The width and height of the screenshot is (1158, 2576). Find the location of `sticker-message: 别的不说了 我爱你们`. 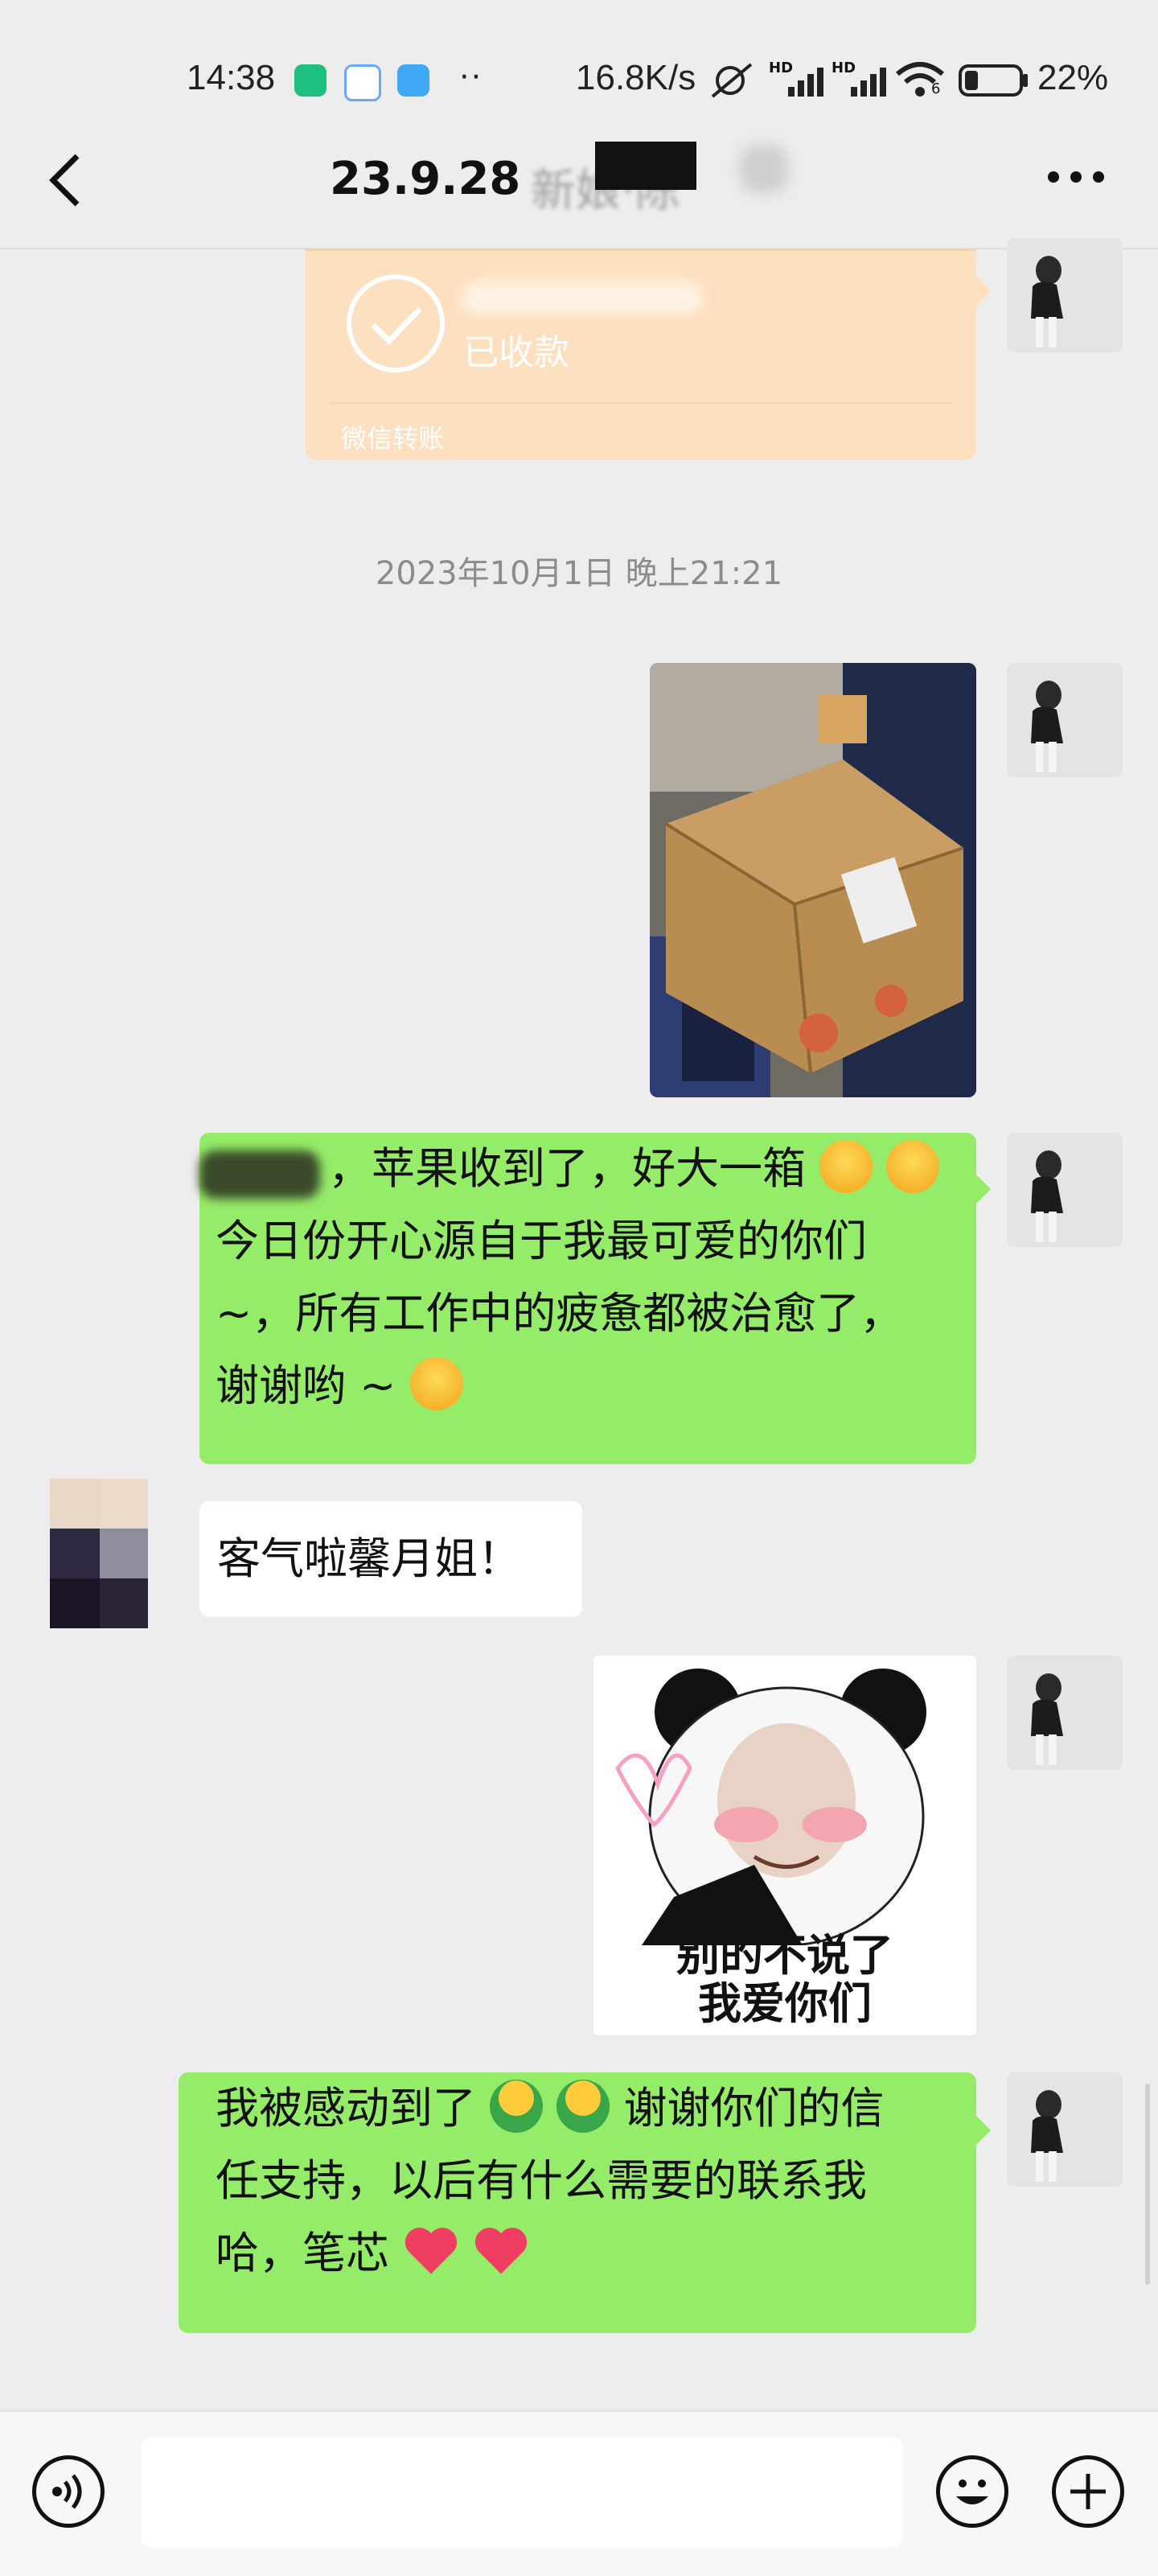

sticker-message: 别的不说了 我爱你们 is located at coordinates (784, 1845).